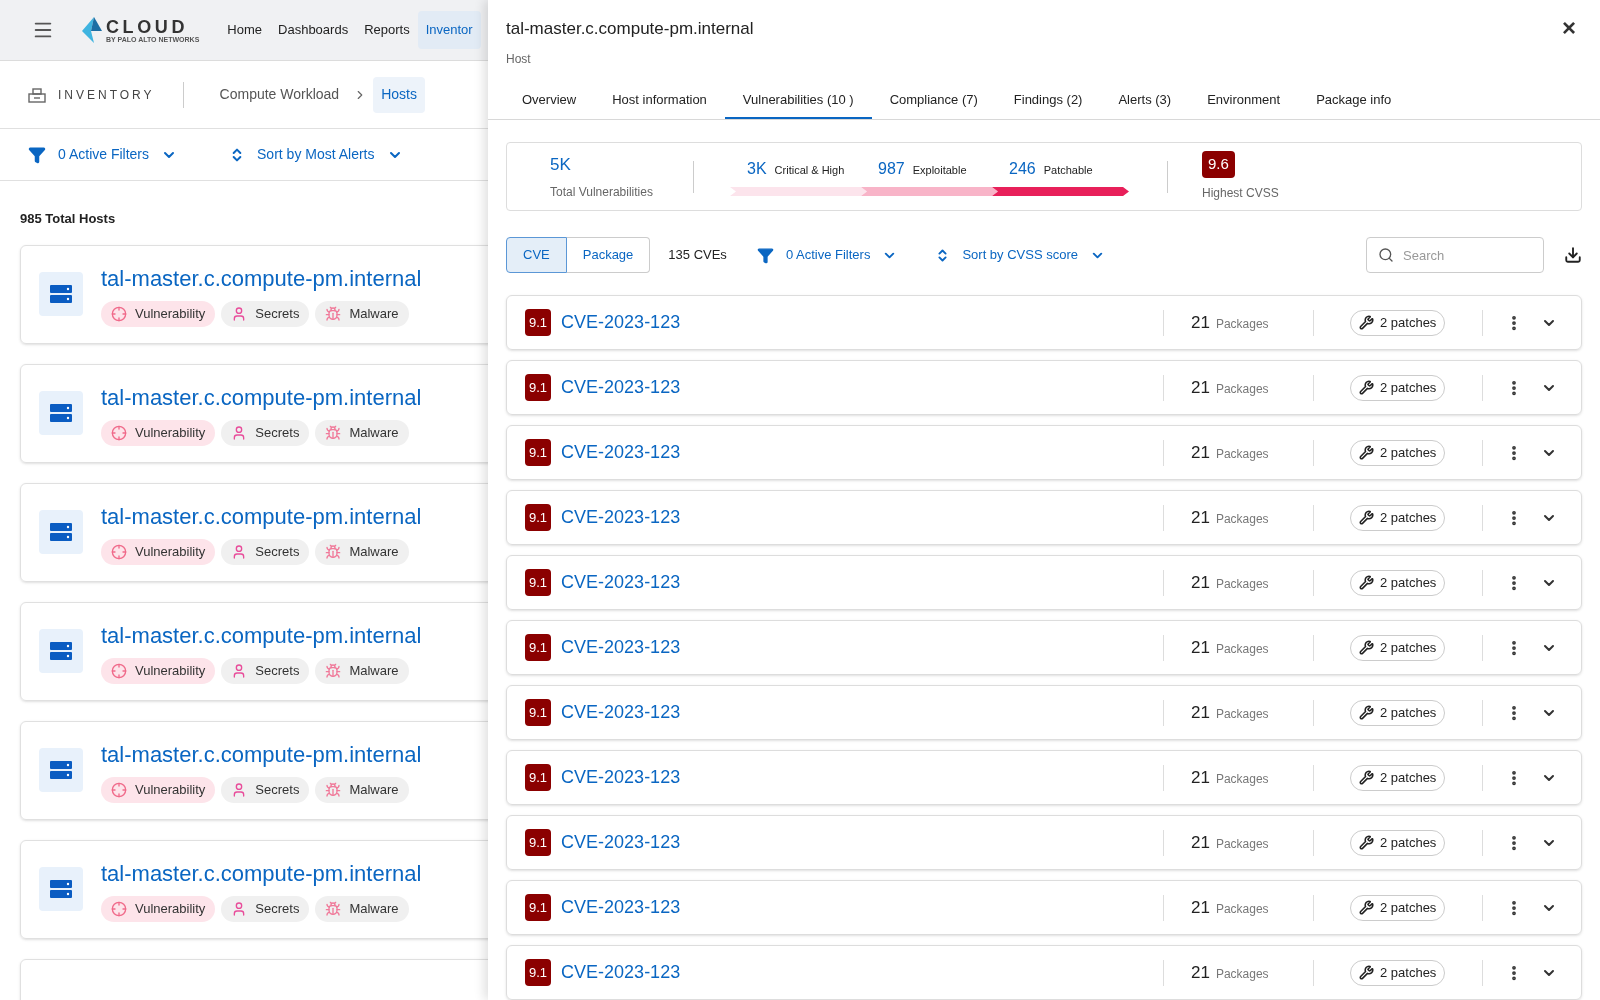  I want to click on close-button: ×, so click(1569, 28).